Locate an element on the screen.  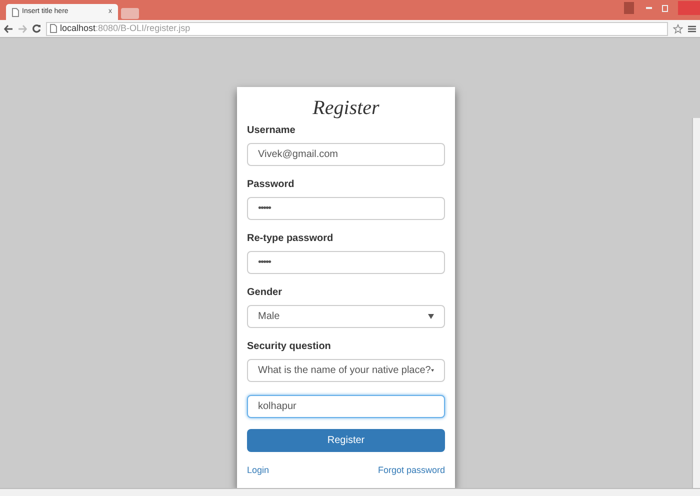
select-field: What is the name of your native place? is located at coordinates (346, 370).